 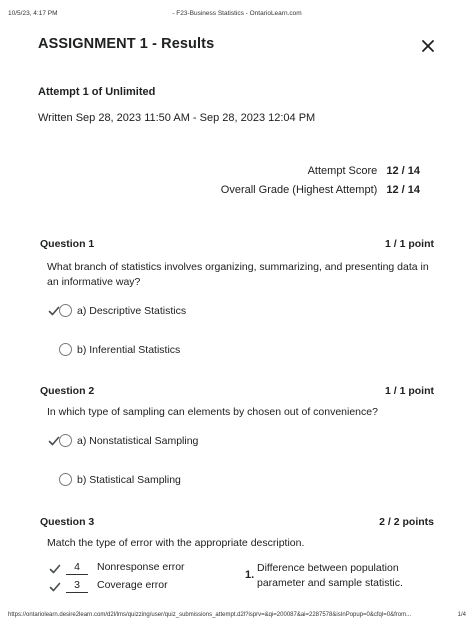 What do you see at coordinates (406, 522) in the screenshot?
I see `question-points: 2 / 2 points` at bounding box center [406, 522].